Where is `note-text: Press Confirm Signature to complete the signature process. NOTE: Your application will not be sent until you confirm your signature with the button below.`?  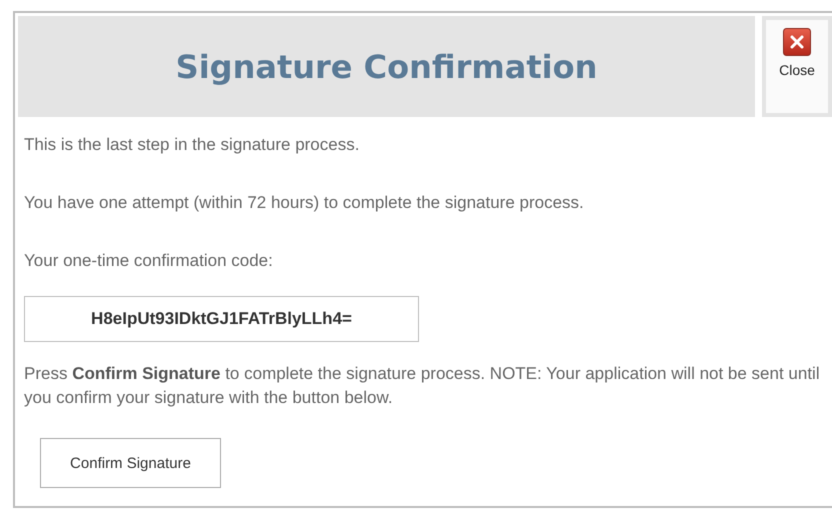 note-text: Press Confirm Signature to complete the signature process. NOTE: Your application will not be sent until you confirm your signature with the button below. is located at coordinates (422, 386).